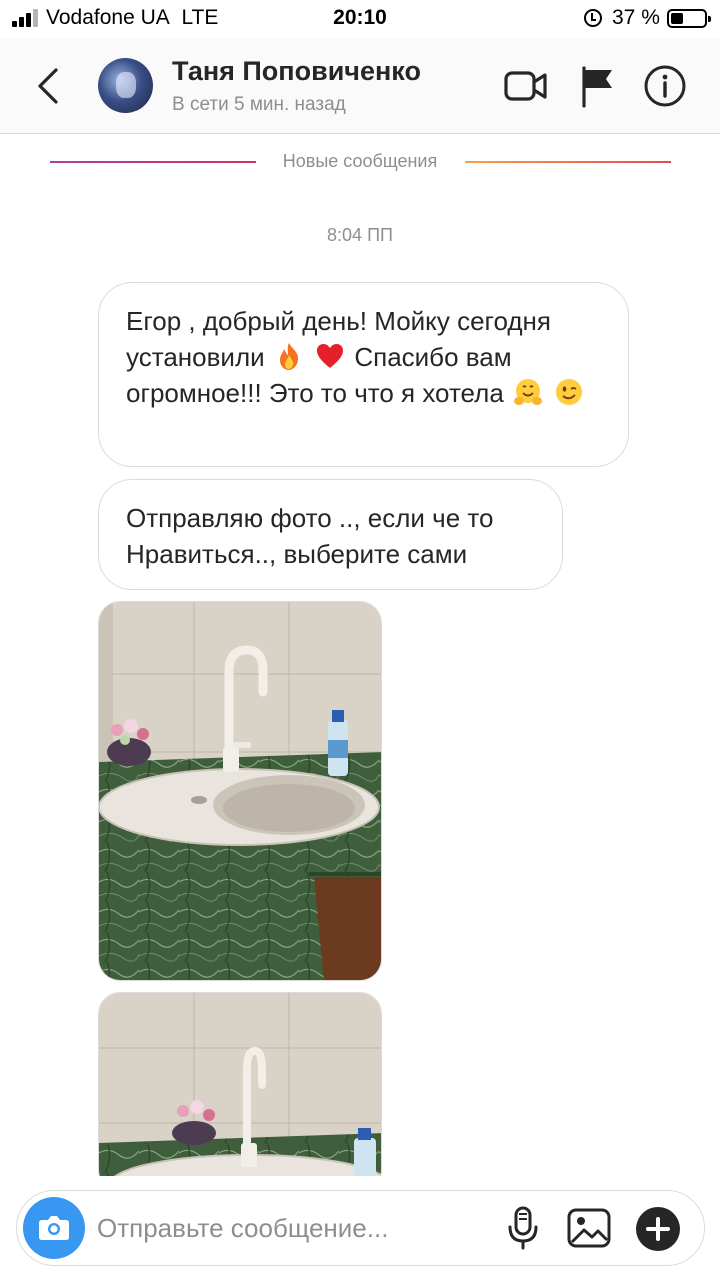  I want to click on video-call-icon, so click(526, 86).